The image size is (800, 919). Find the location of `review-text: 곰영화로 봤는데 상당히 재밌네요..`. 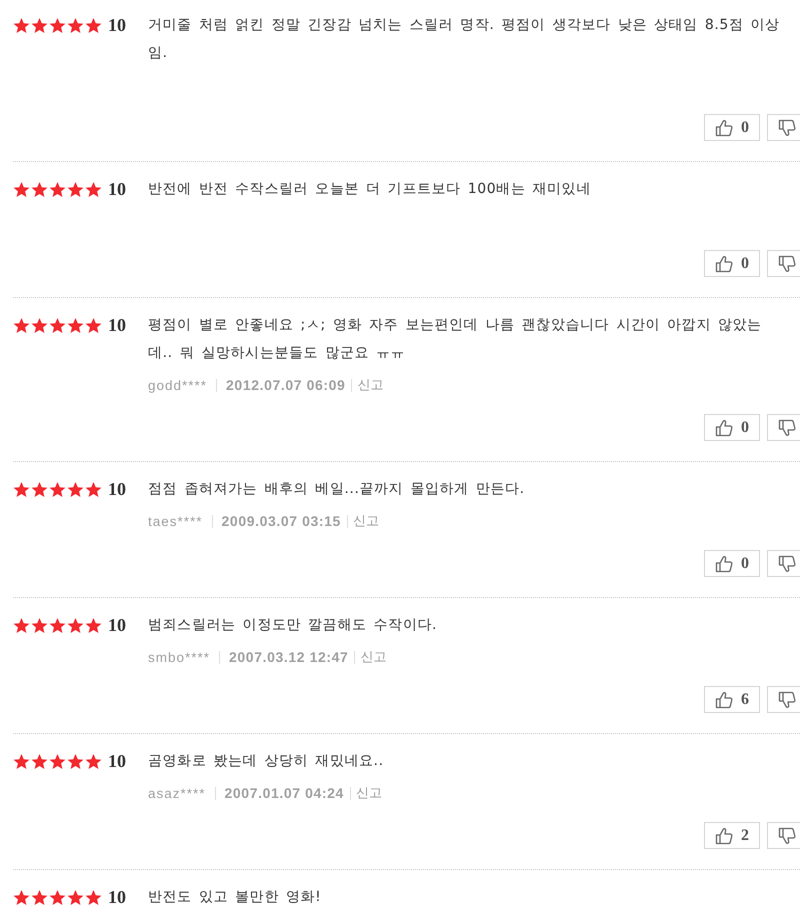

review-text: 곰영화로 봤는데 상당히 재밌네요.. is located at coordinates (266, 761).